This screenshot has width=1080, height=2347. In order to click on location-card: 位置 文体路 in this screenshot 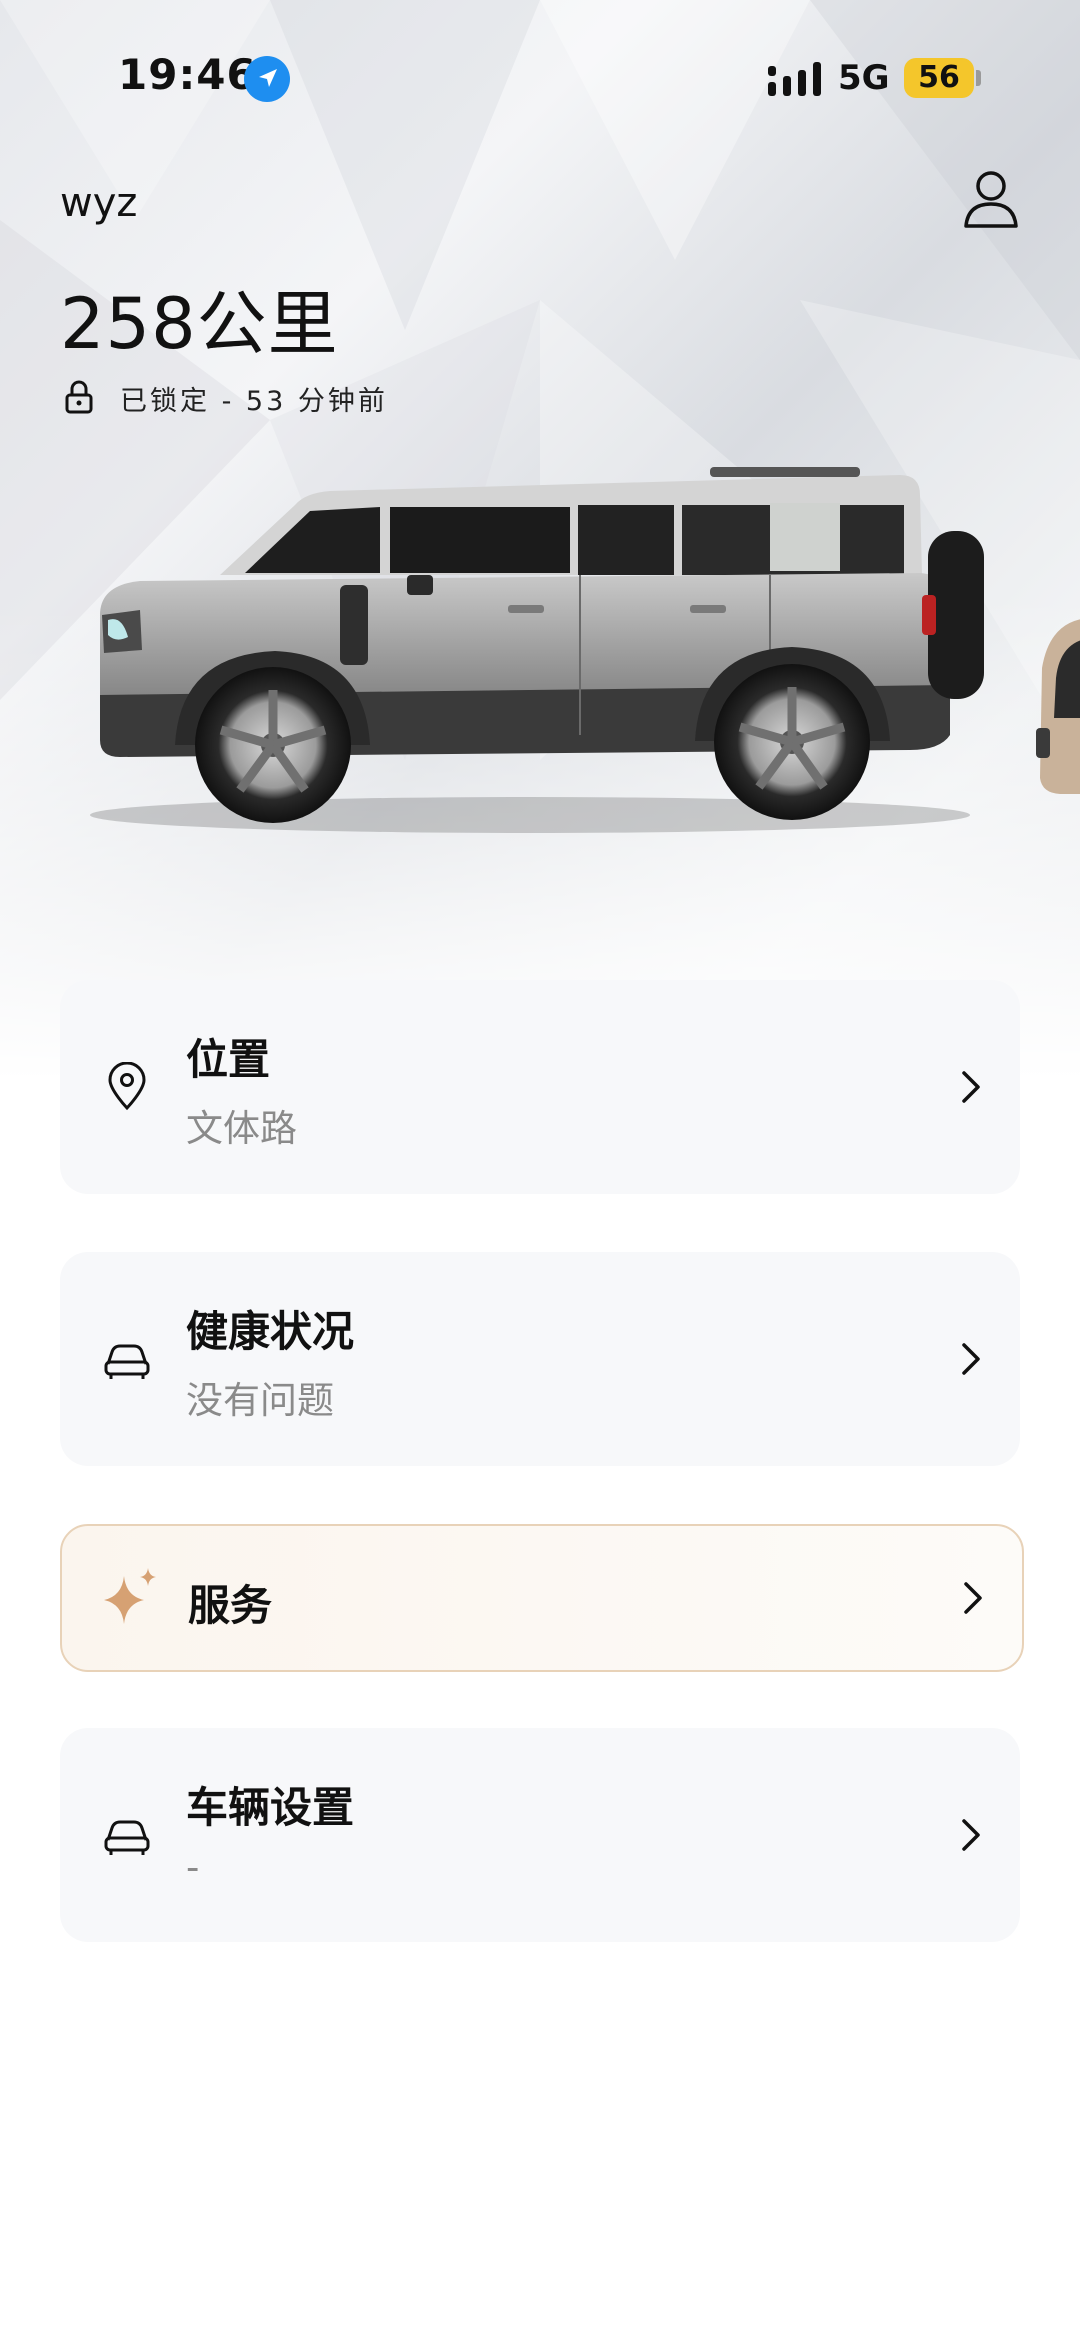, I will do `click(540, 1087)`.